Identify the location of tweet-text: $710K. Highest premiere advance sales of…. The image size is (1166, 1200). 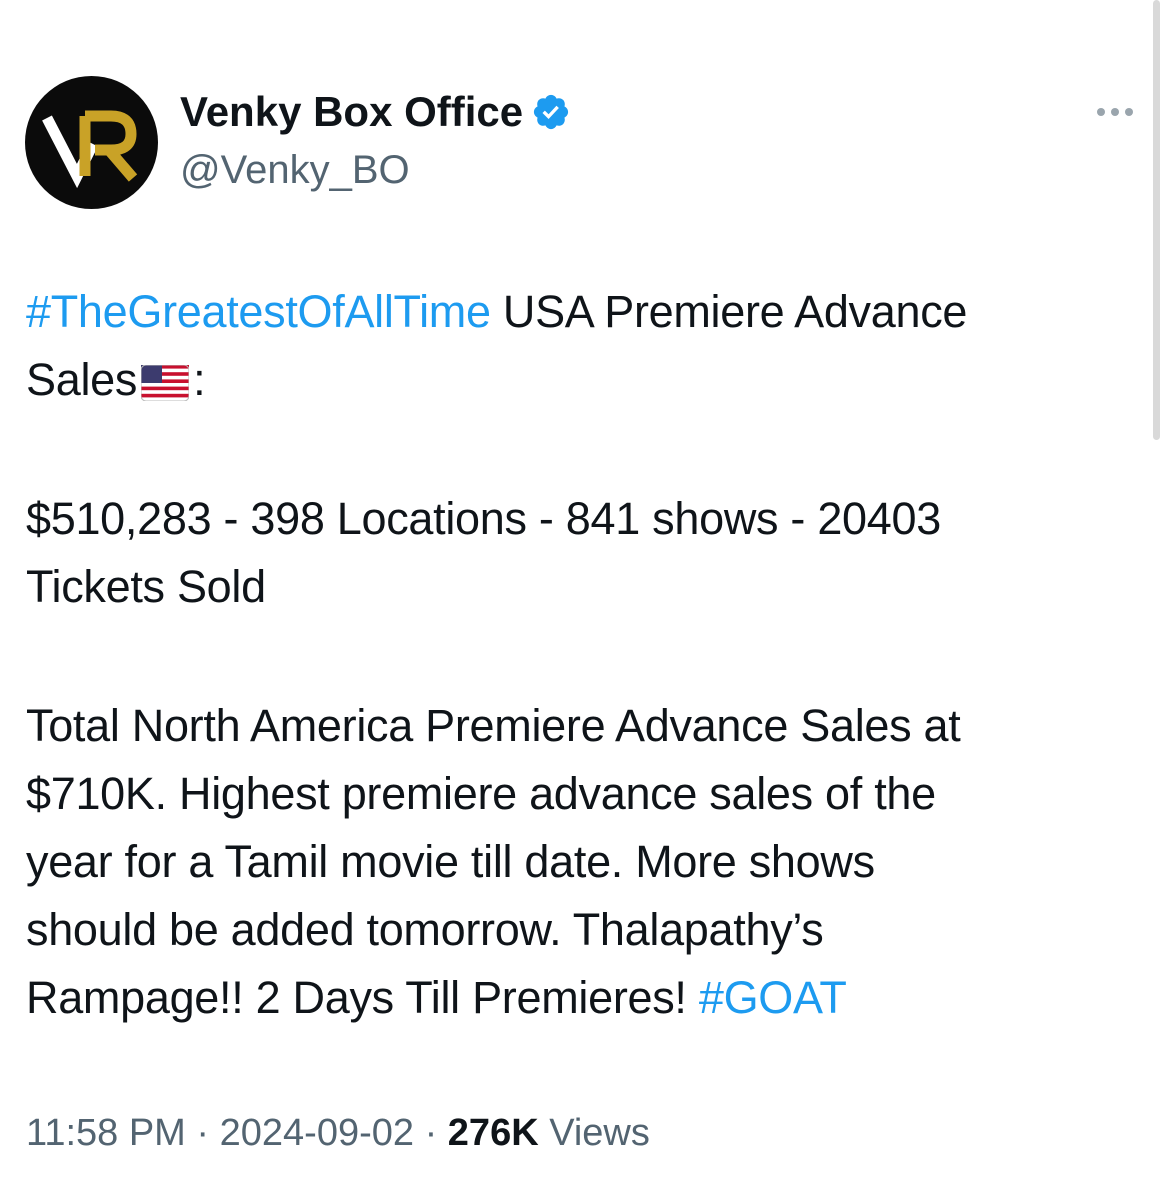
(481, 793).